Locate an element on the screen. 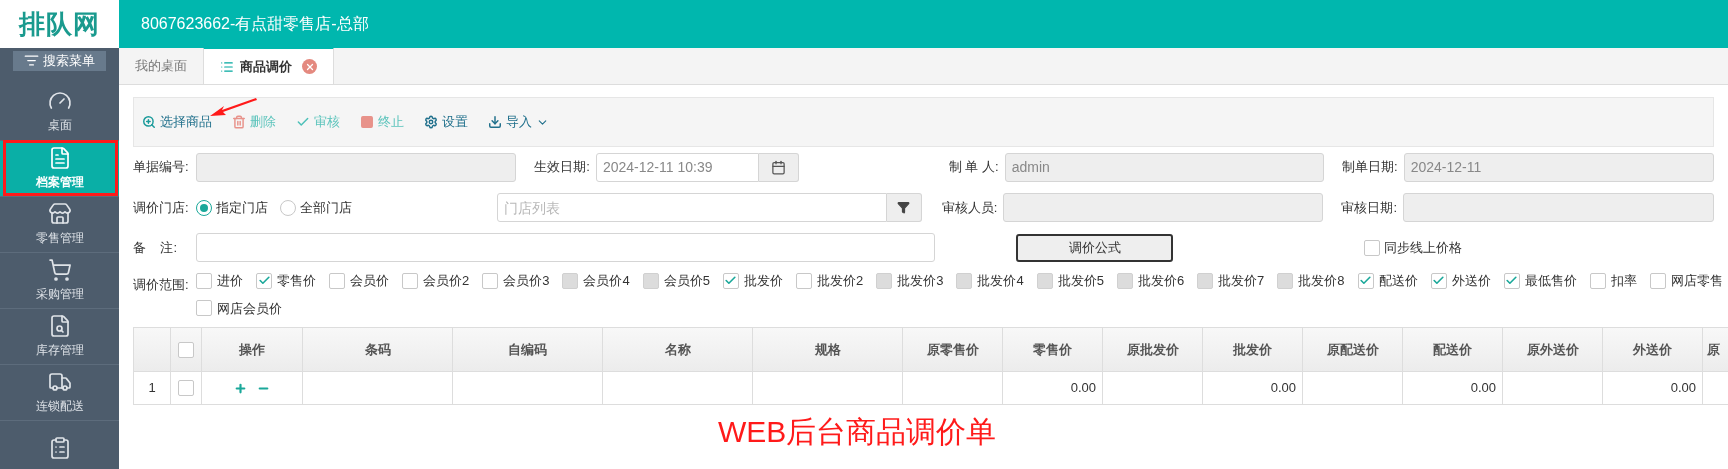 Image resolution: width=1728 pixels, height=469 pixels. option-label: 批发价2 is located at coordinates (840, 281).